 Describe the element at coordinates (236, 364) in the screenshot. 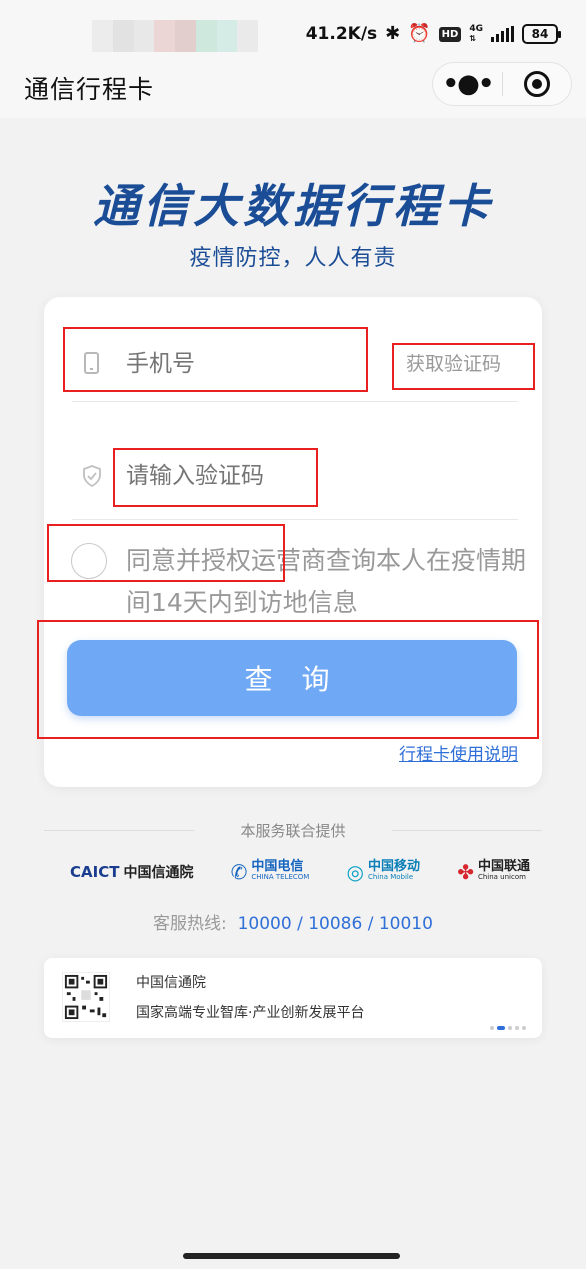

I see `phone-input` at that location.